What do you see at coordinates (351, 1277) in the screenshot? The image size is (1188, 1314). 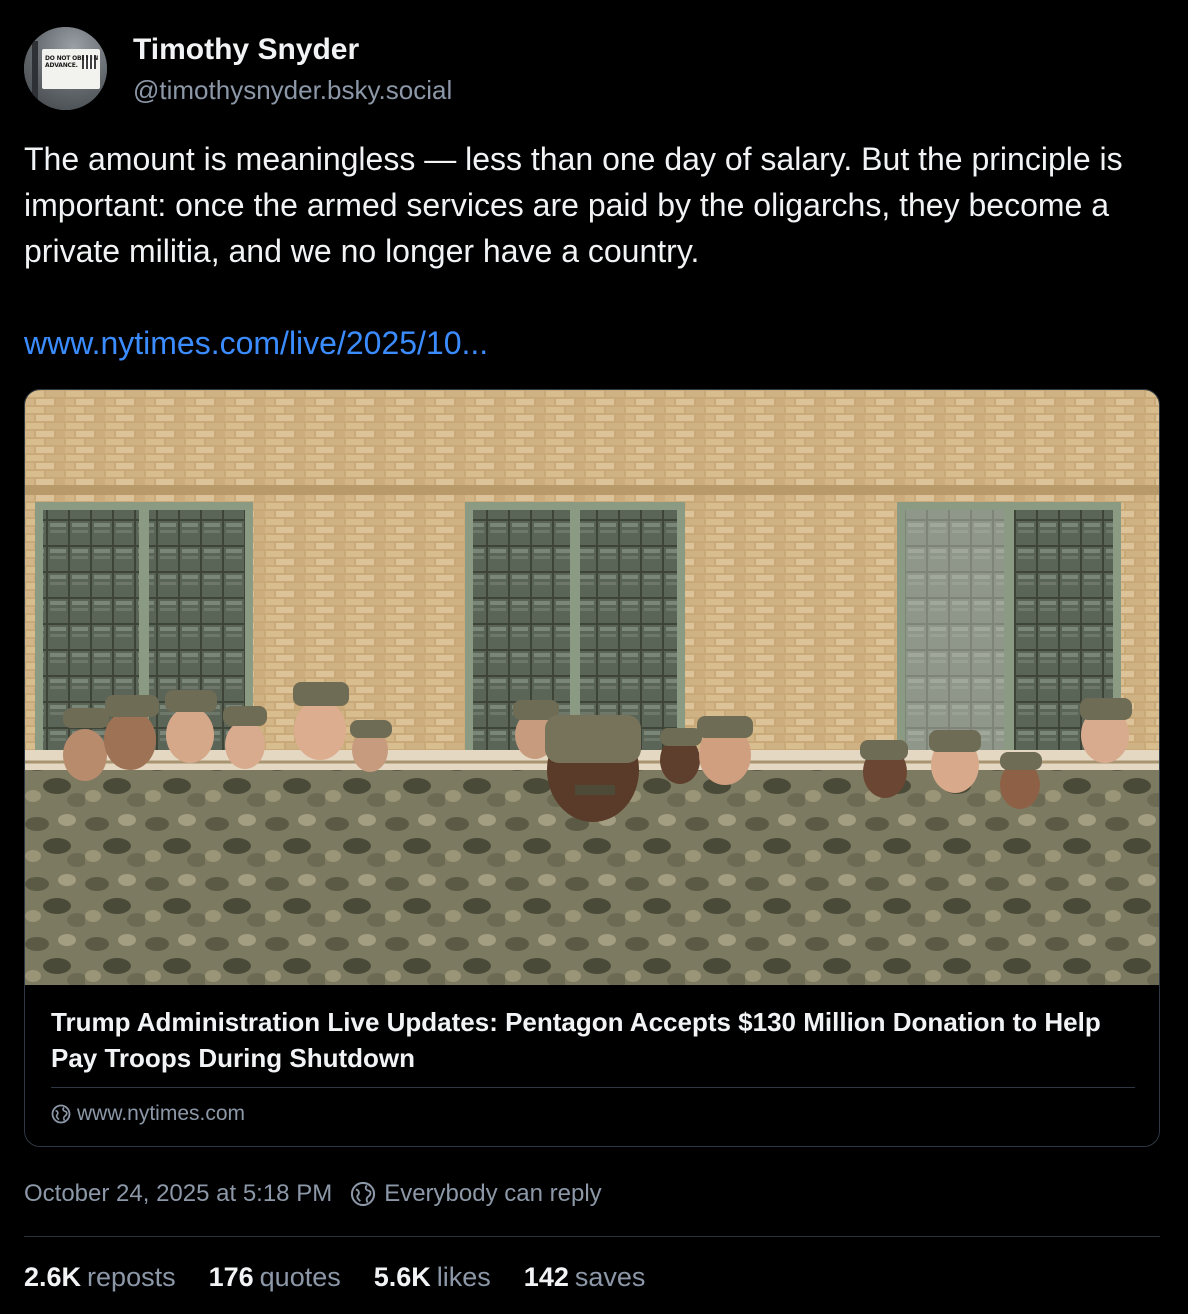 I see `post-stats: 2.6K reposts 176 quotes 5.6K likes 142 saves` at bounding box center [351, 1277].